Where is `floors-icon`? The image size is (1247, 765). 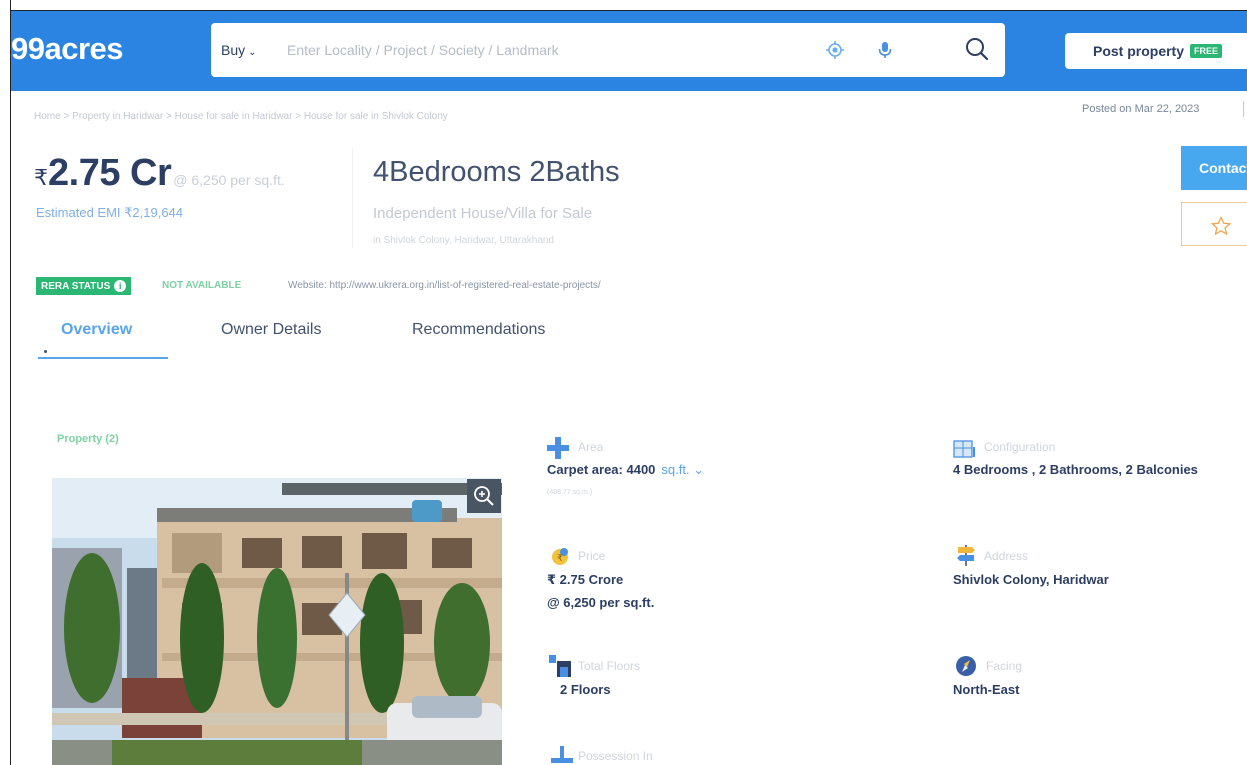
floors-icon is located at coordinates (560, 666).